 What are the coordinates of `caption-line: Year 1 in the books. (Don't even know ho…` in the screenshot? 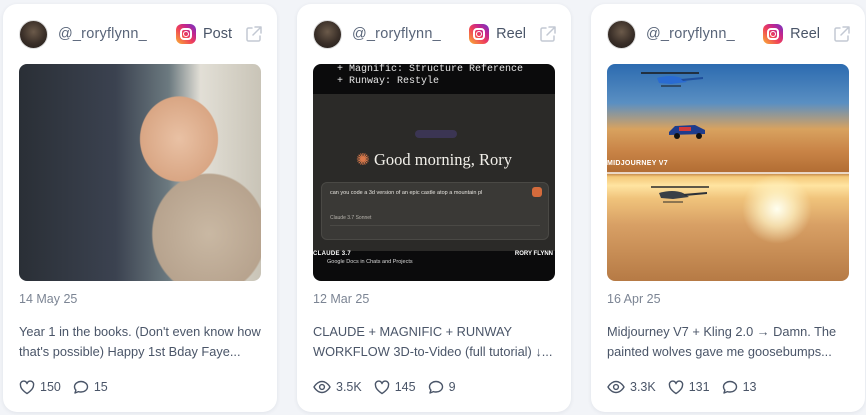 It's located at (140, 331).